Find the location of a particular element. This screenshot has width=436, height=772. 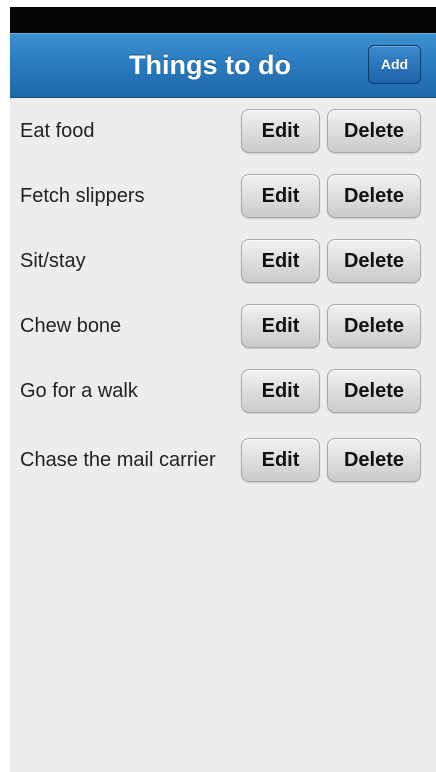

todo-row: Chew bone Edit Delete is located at coordinates (223, 325).